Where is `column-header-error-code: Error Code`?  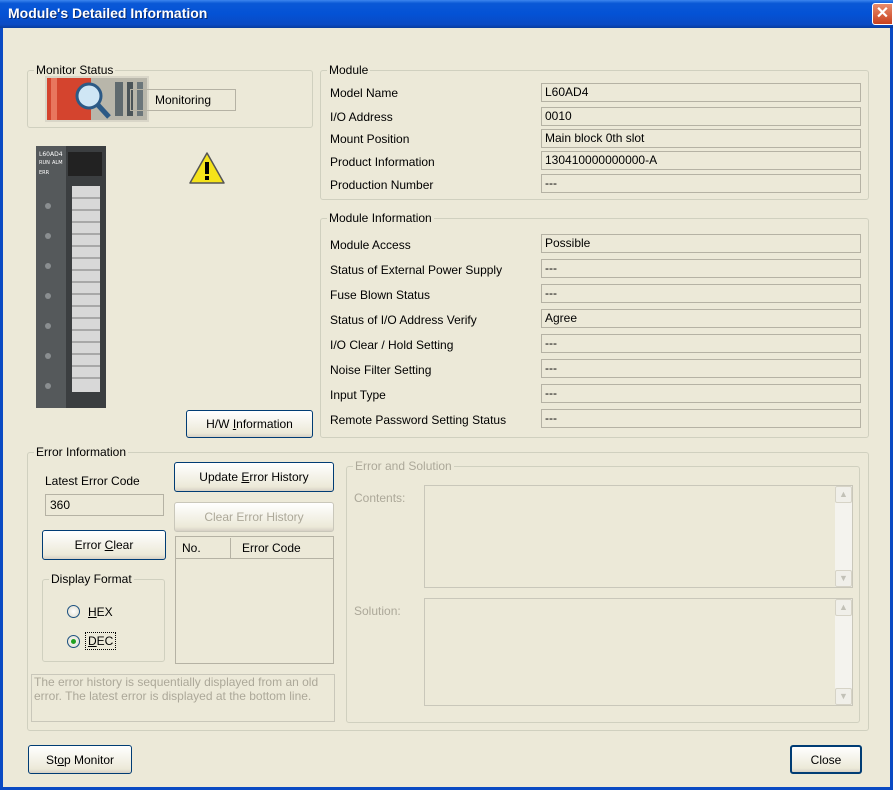 column-header-error-code: Error Code is located at coordinates (271, 548).